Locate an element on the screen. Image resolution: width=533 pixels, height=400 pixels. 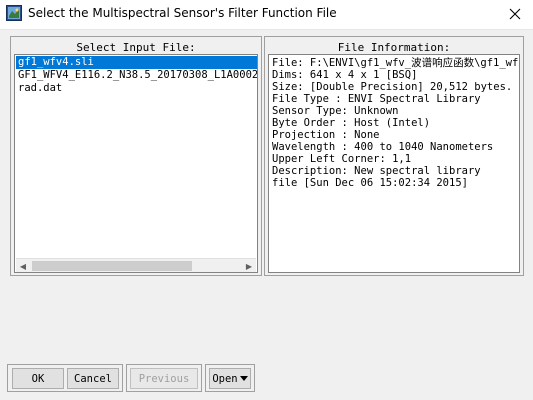
ok-button: OK is located at coordinates (38, 378).